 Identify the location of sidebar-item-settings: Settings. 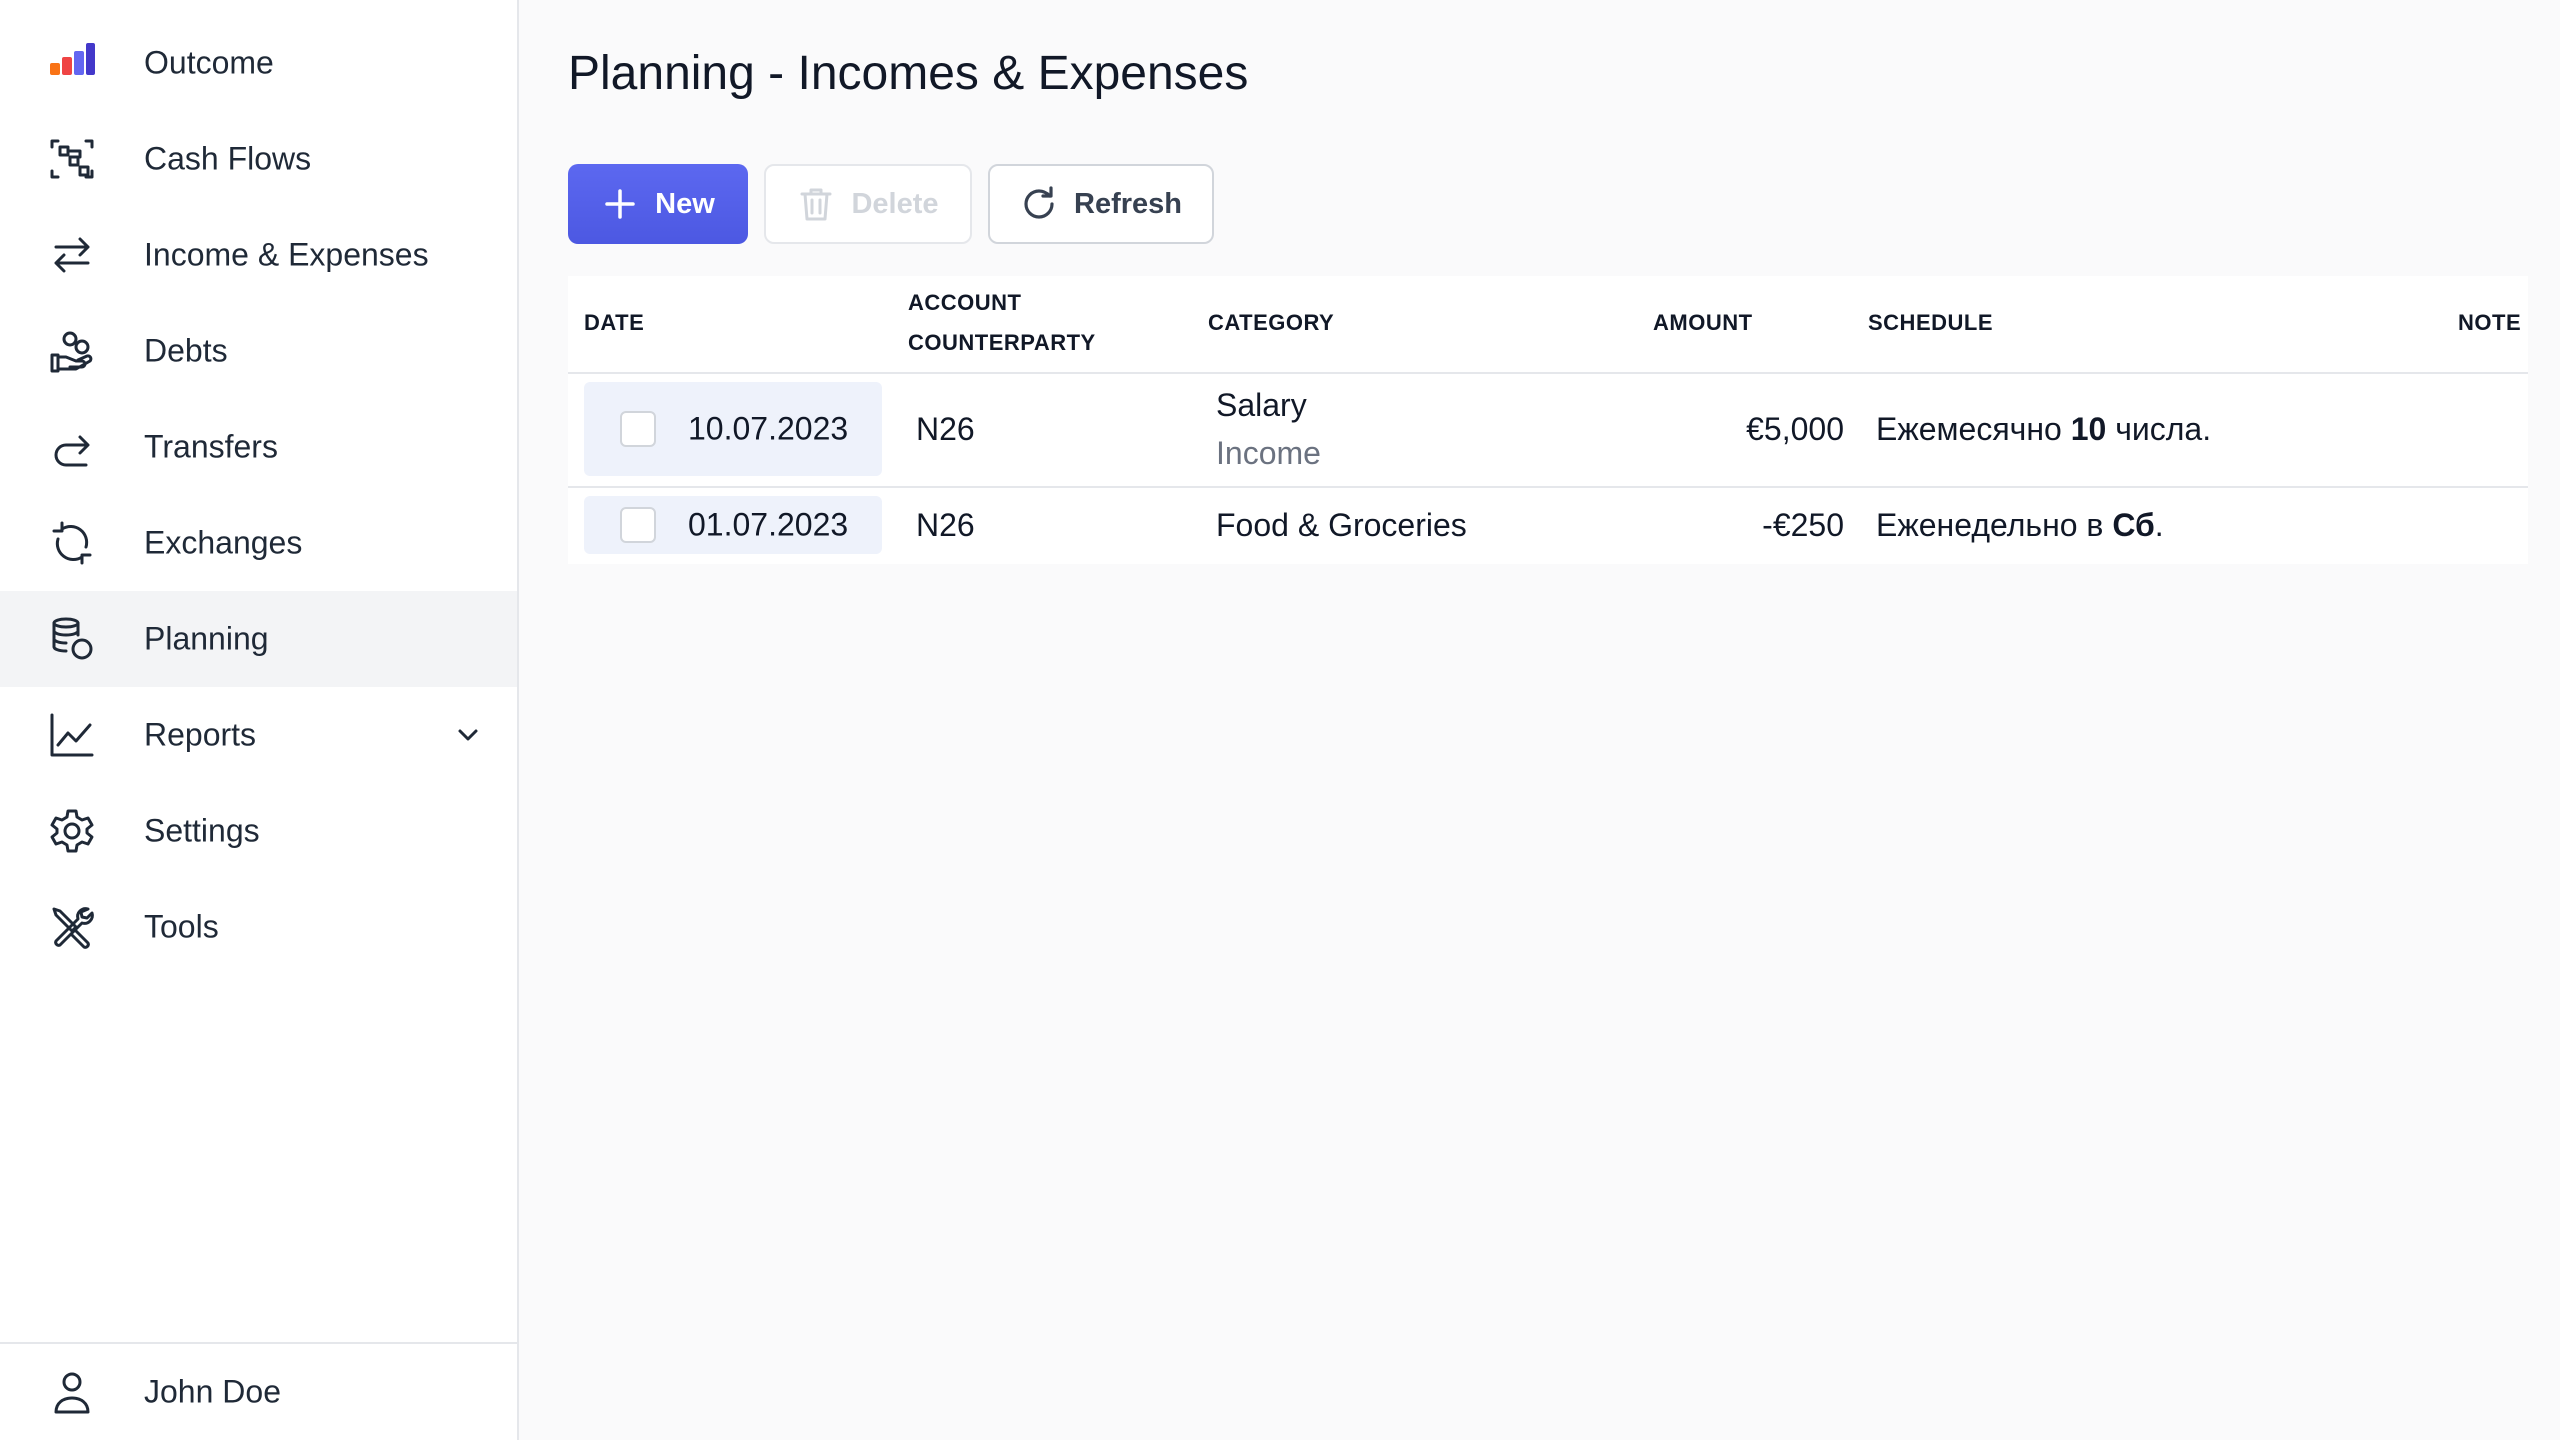
(258, 831).